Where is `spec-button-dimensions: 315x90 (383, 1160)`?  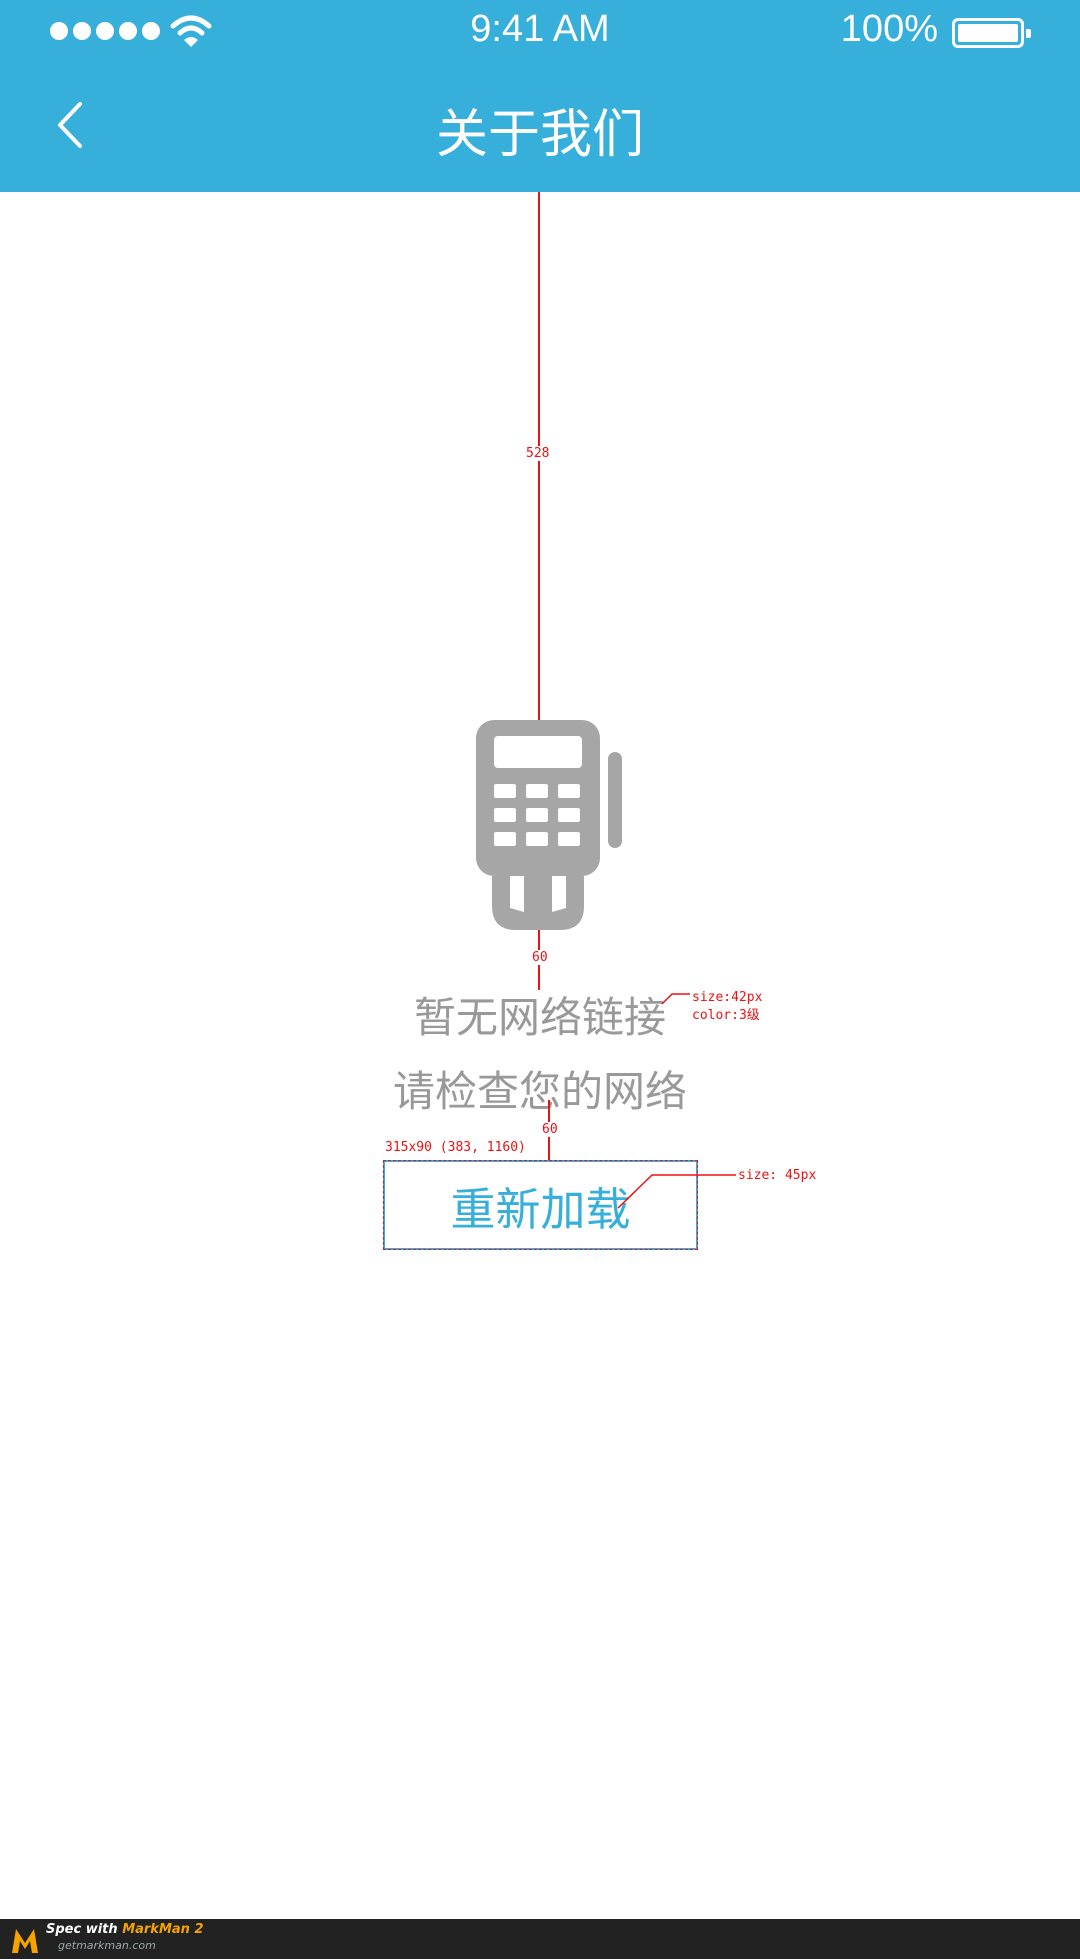 spec-button-dimensions: 315x90 (383, 1160) is located at coordinates (455, 1147).